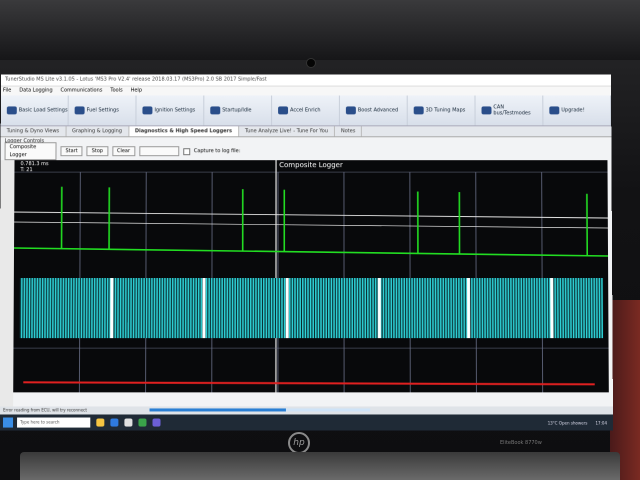 Image resolution: width=640 pixels, height=480 pixels. What do you see at coordinates (320, 466) in the screenshot?
I see `keyboard-edge` at bounding box center [320, 466].